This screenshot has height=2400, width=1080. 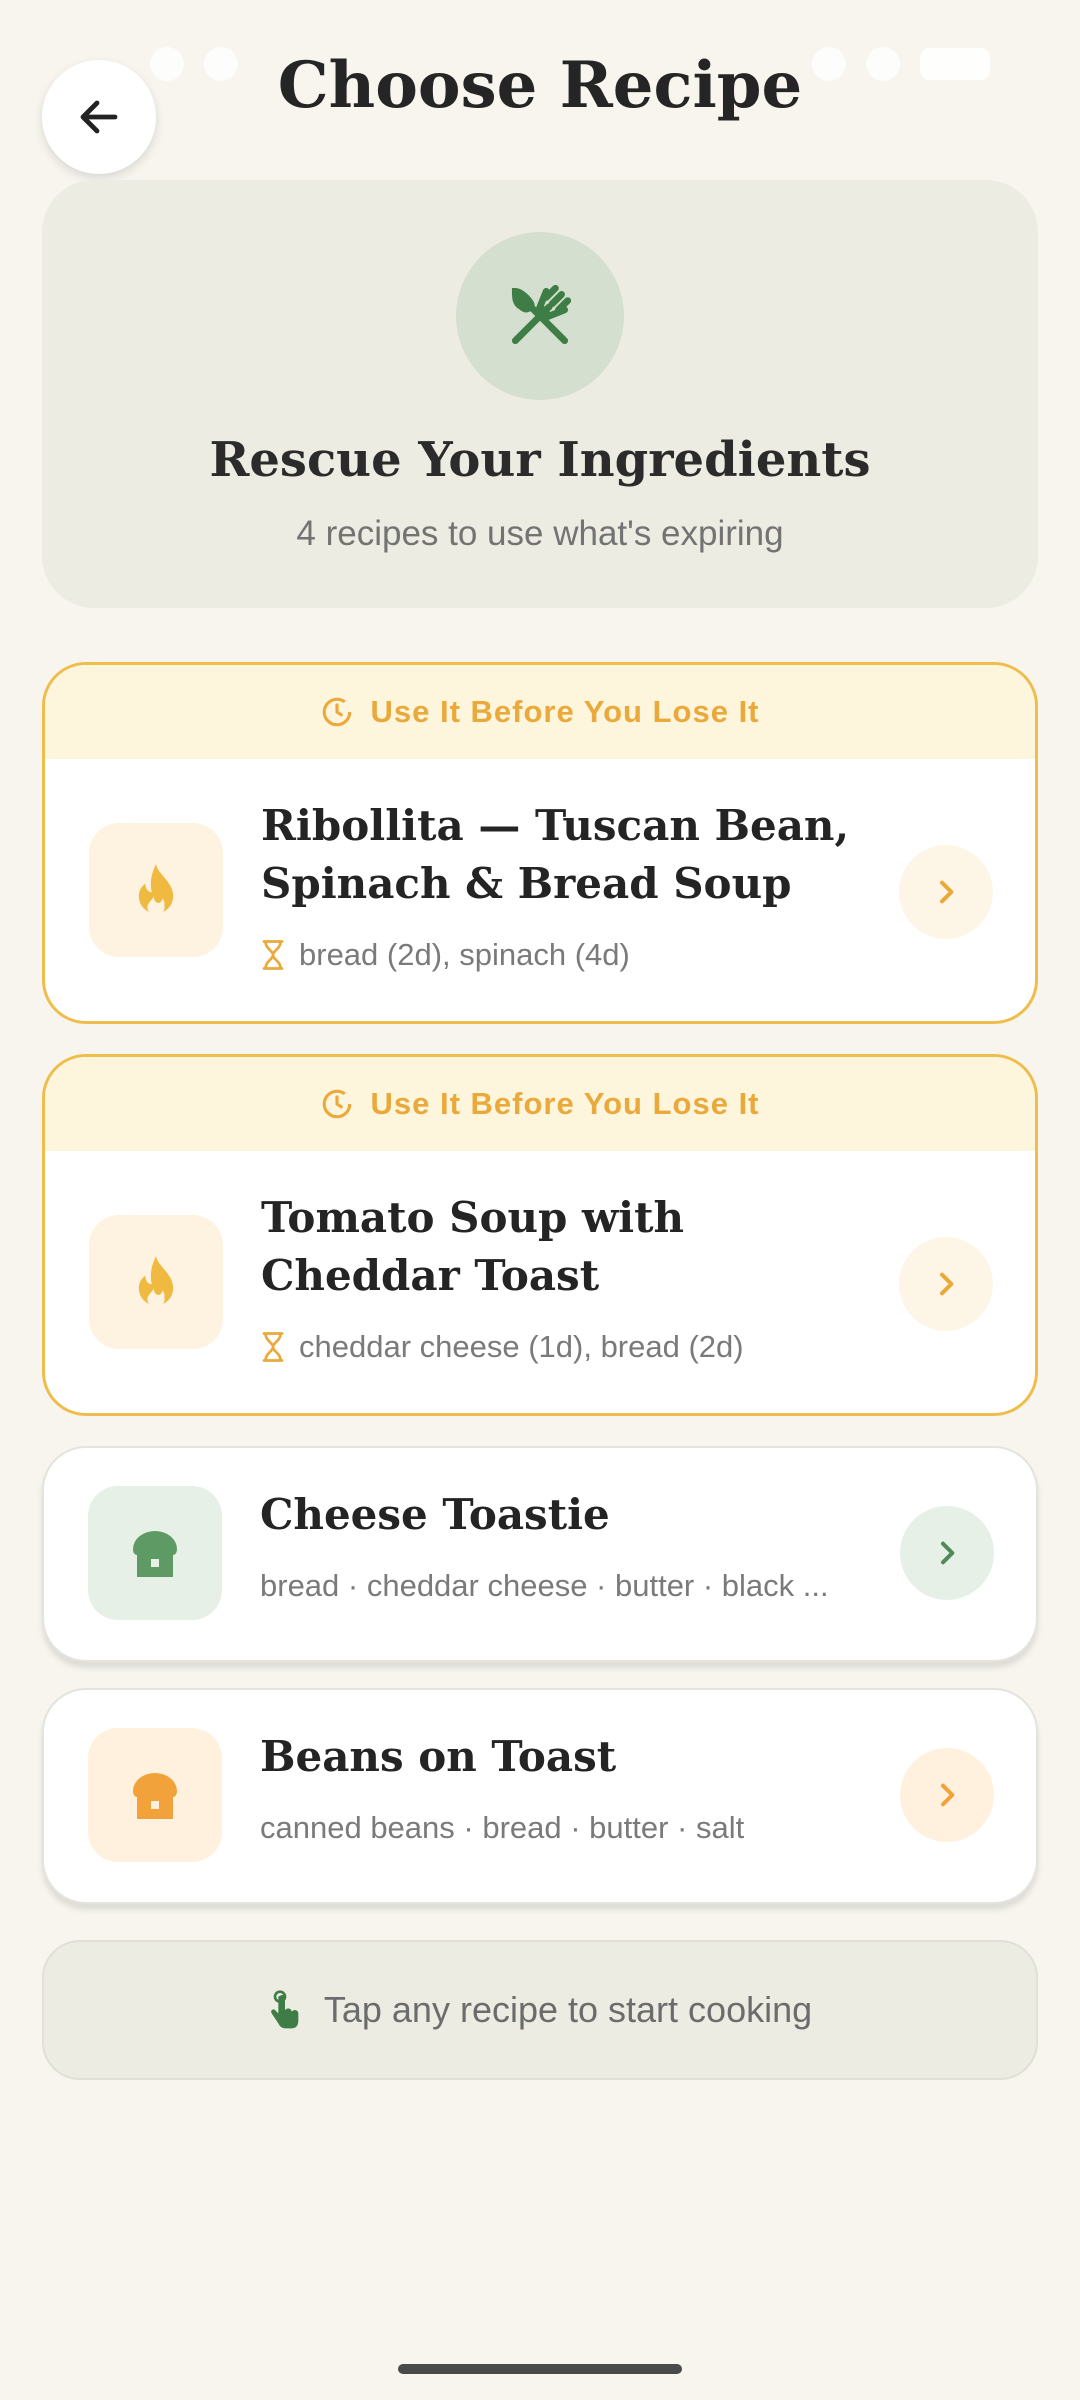 I want to click on hero-subtitle: 4 recipes to use what's expiring, so click(x=540, y=533).